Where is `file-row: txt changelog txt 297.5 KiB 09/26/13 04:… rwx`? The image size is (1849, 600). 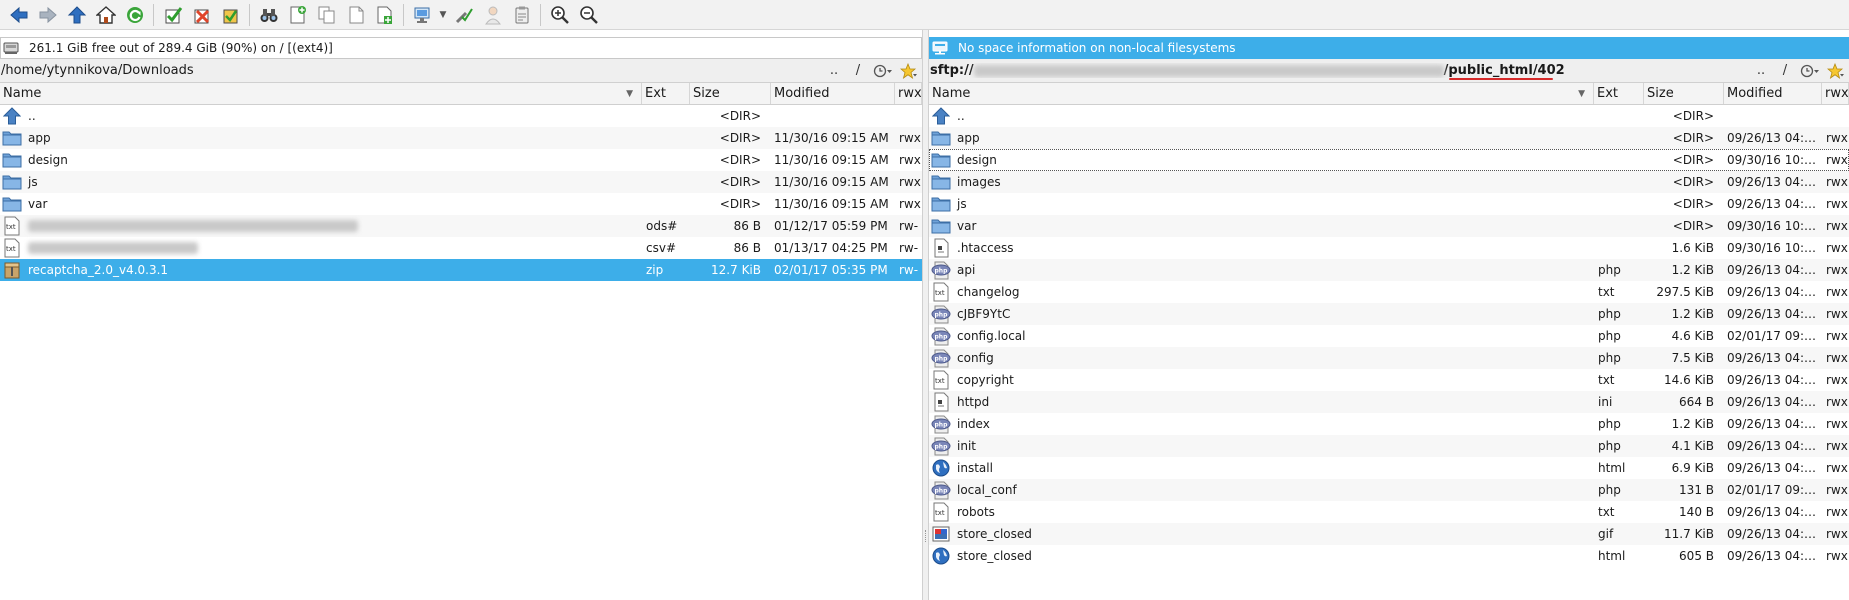
file-row: txt changelog txt 297.5 KiB 09/26/13 04:… rwx is located at coordinates (1389, 292).